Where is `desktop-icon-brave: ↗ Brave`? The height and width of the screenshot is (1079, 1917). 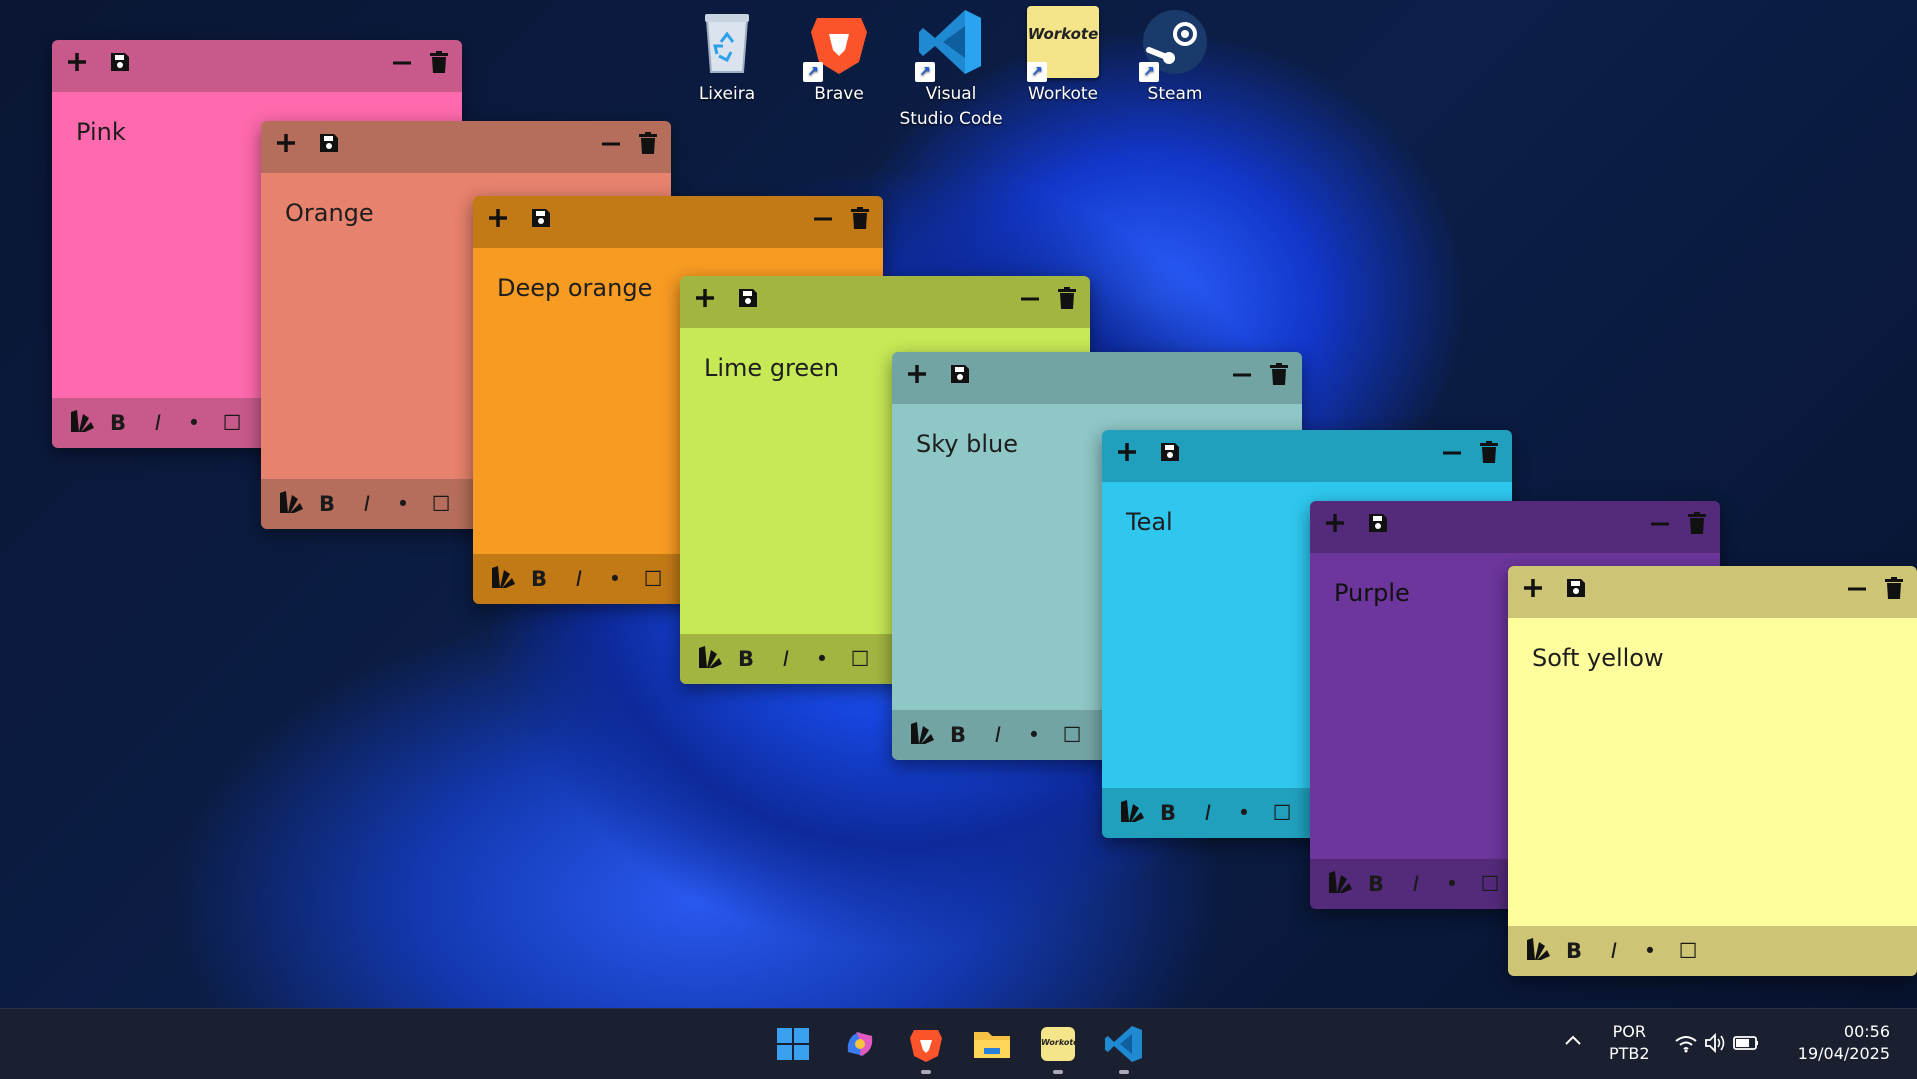 desktop-icon-brave: ↗ Brave is located at coordinates (839, 56).